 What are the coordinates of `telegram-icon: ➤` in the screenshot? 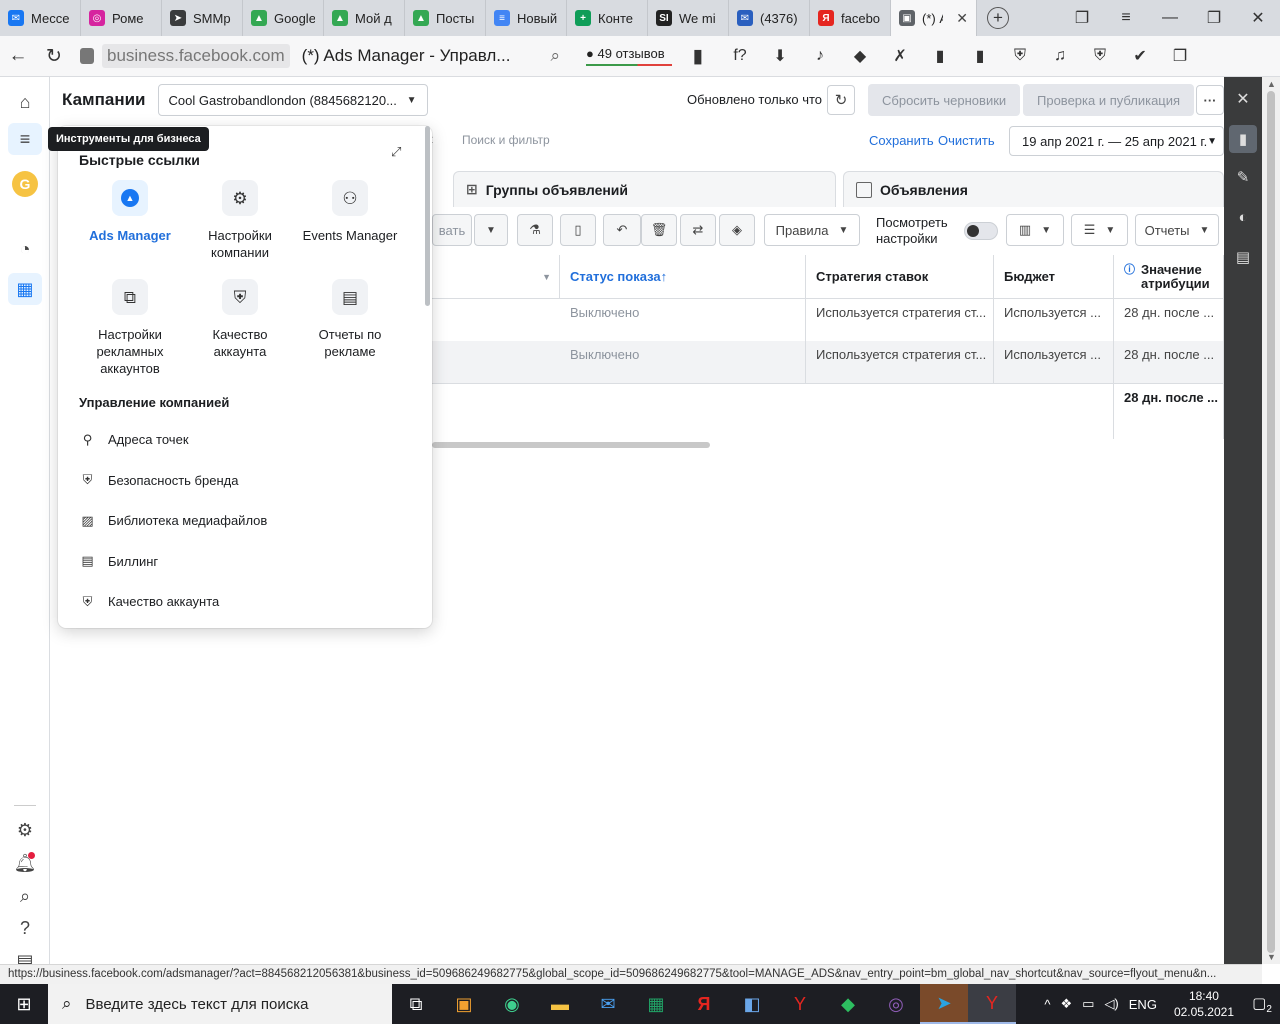 It's located at (944, 1004).